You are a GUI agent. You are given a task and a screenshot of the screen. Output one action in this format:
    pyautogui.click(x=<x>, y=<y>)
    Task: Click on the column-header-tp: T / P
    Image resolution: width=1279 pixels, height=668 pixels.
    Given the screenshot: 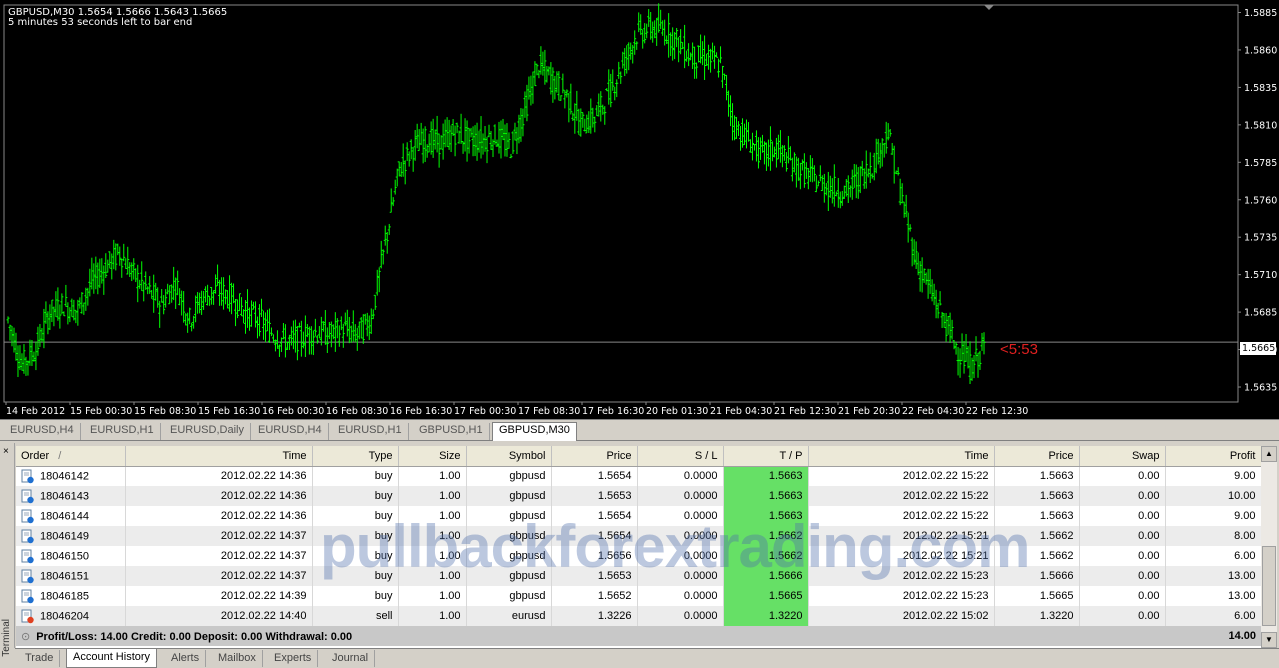 What is the action you would take?
    pyautogui.click(x=766, y=456)
    